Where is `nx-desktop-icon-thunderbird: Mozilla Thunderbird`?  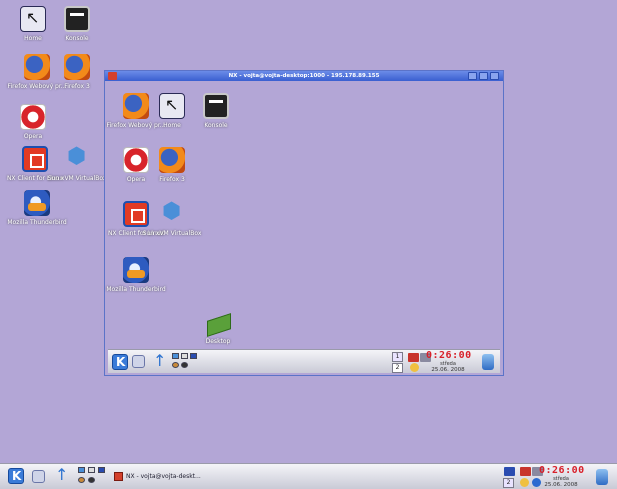 nx-desktop-icon-thunderbird: Mozilla Thunderbird is located at coordinates (136, 275).